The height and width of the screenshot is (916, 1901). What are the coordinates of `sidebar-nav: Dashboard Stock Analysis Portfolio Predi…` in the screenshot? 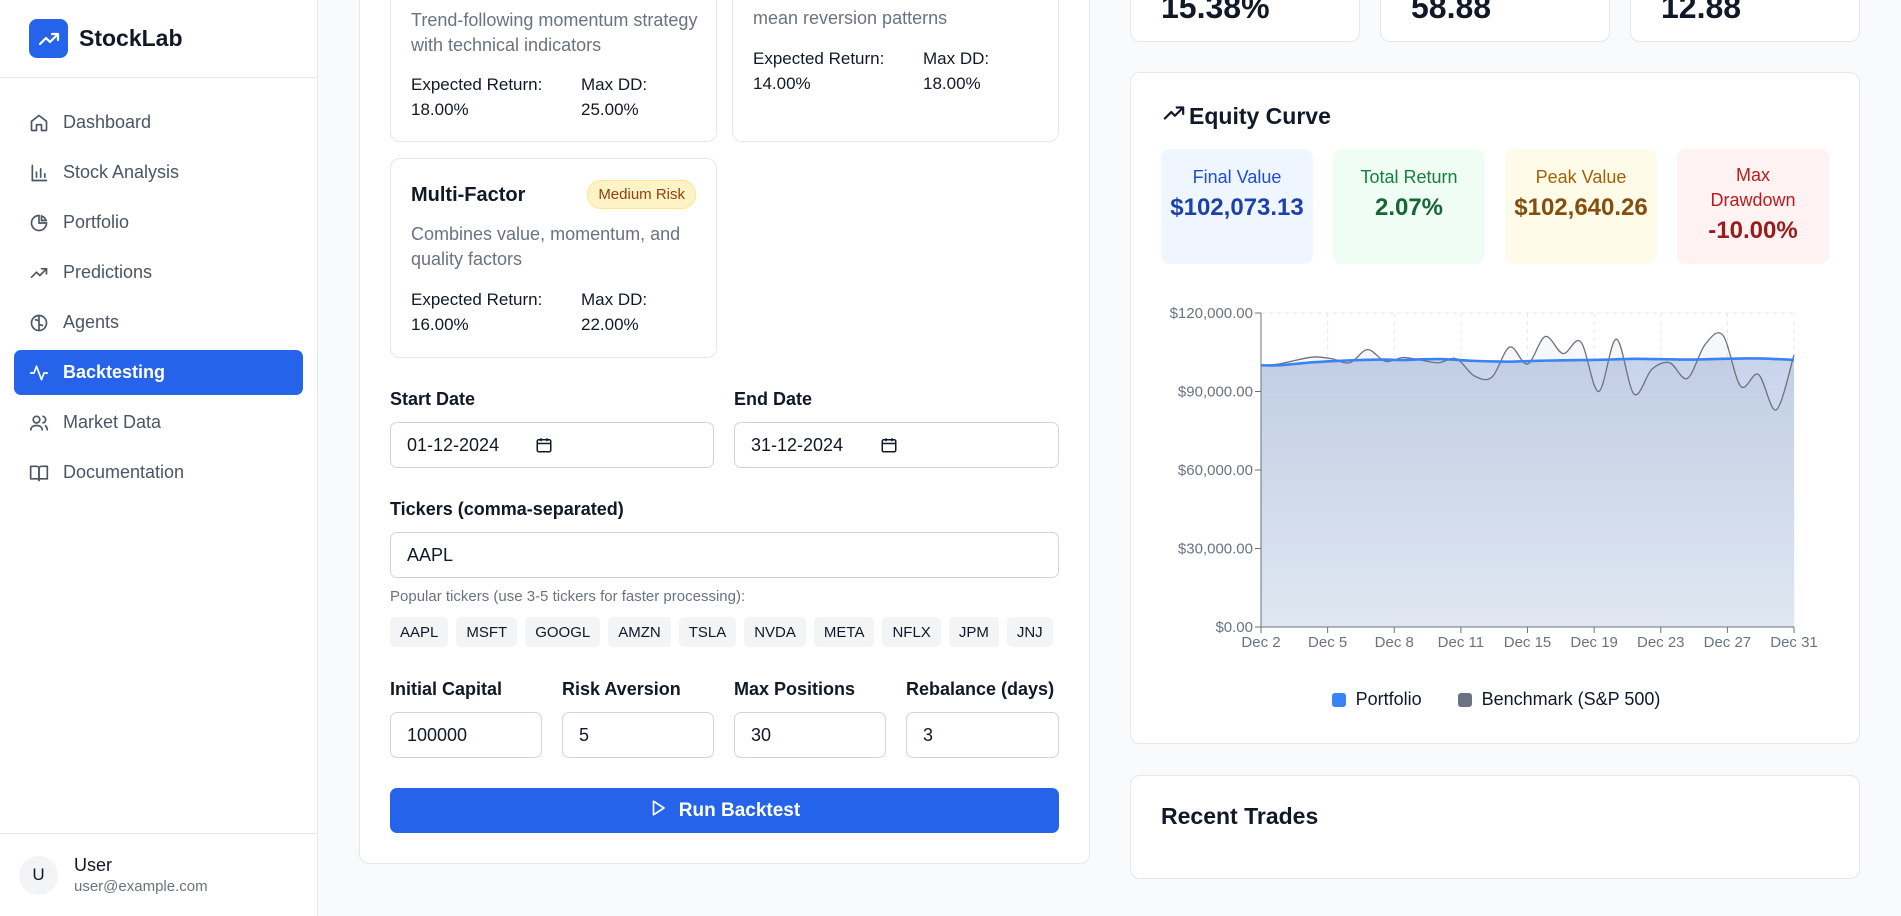 It's located at (158, 297).